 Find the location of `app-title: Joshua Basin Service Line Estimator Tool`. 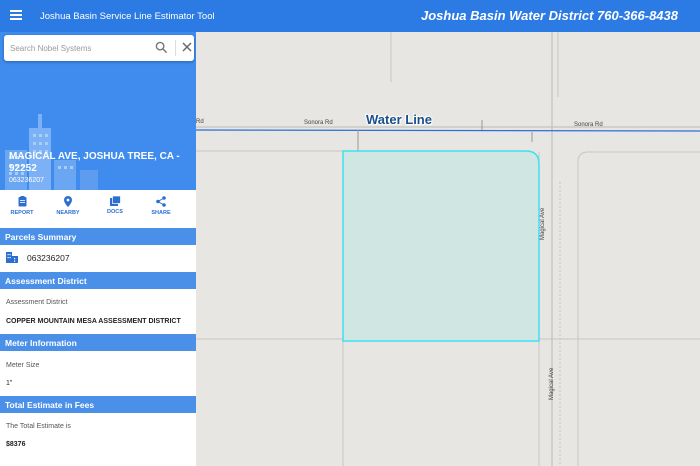

app-title: Joshua Basin Service Line Estimator Tool is located at coordinates (127, 16).